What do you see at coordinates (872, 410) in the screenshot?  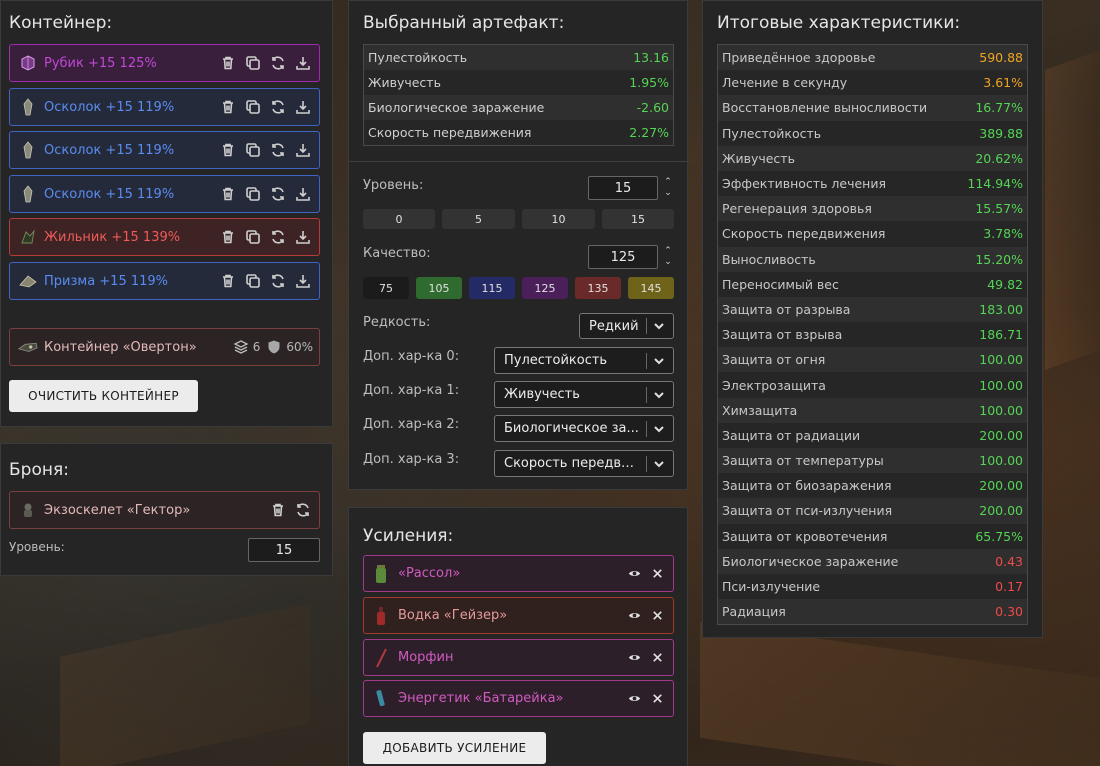 I see `total-stat-row: Химзащита 100.00` at bounding box center [872, 410].